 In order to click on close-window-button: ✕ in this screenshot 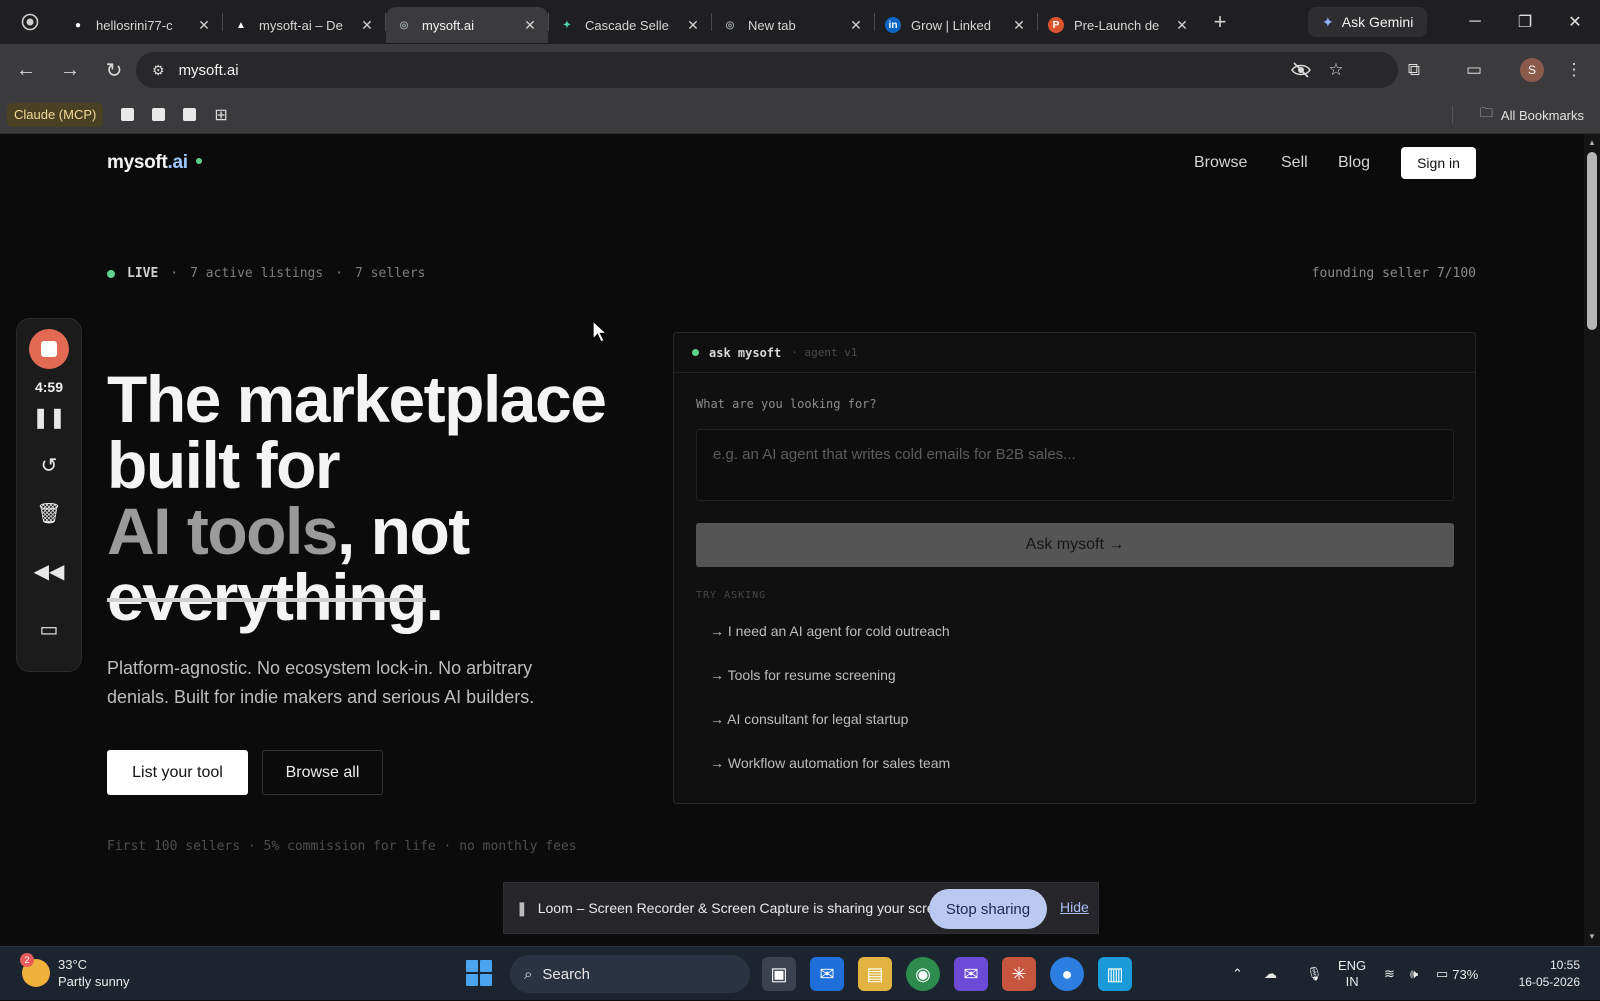, I will do `click(1575, 22)`.